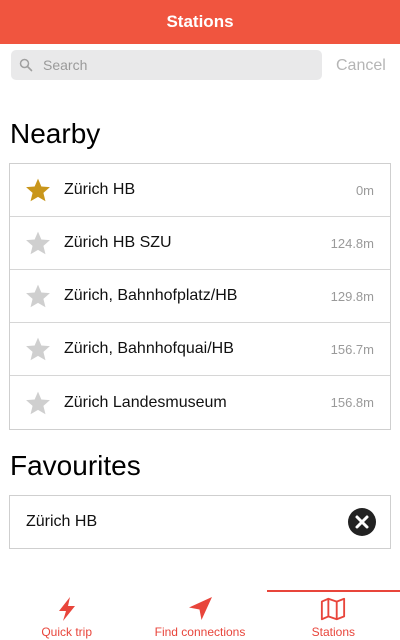 Image resolution: width=400 pixels, height=640 pixels. What do you see at coordinates (200, 632) in the screenshot?
I see `tab-label: Find connections` at bounding box center [200, 632].